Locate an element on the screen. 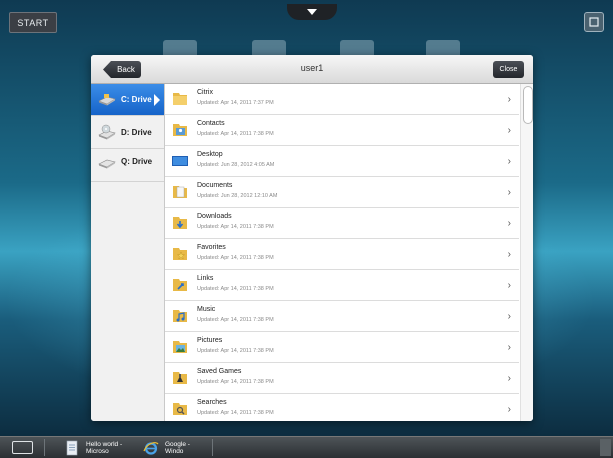  drive-label: D: Drive is located at coordinates (136, 132).